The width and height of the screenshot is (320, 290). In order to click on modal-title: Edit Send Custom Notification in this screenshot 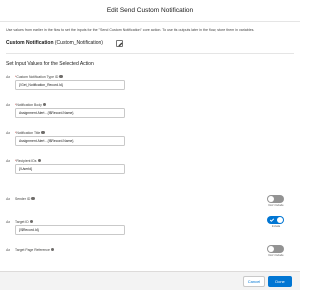, I will do `click(150, 10)`.